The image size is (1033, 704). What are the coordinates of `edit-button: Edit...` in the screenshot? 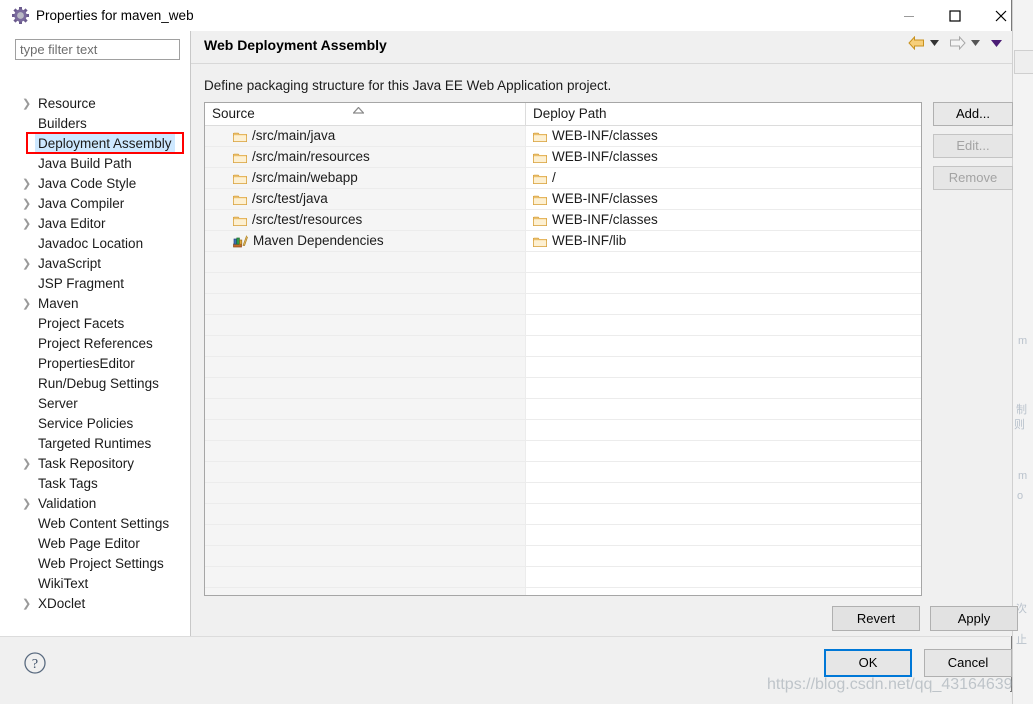 It's located at (973, 146).